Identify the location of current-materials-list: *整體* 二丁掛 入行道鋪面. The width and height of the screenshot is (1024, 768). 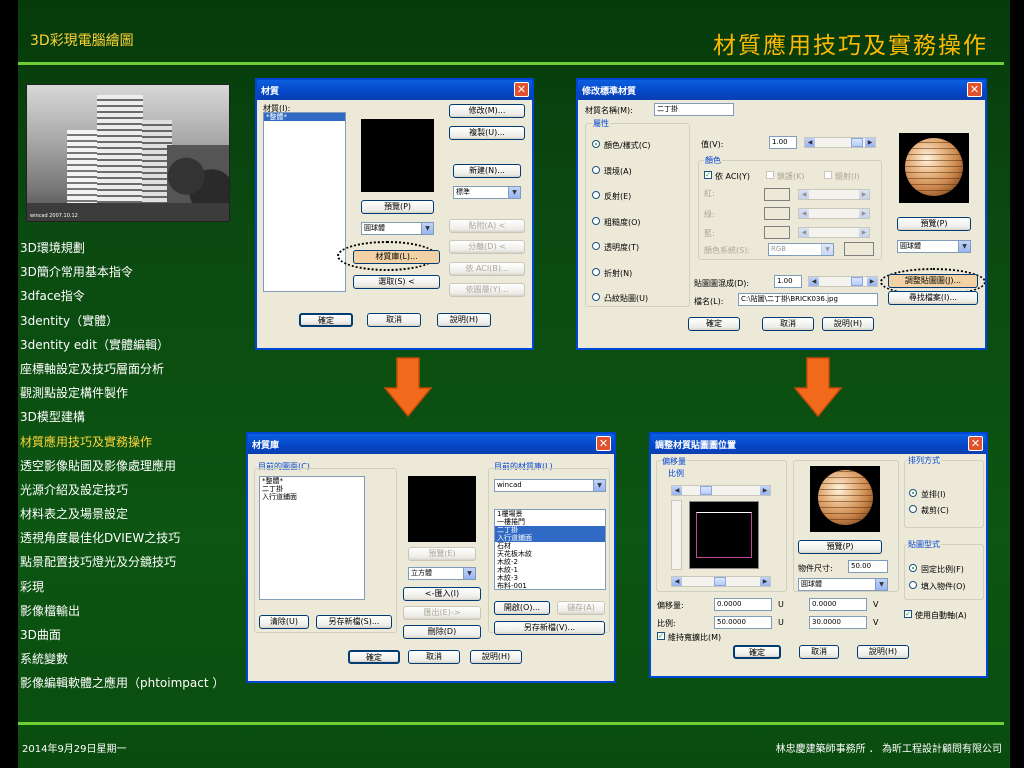
(312, 538).